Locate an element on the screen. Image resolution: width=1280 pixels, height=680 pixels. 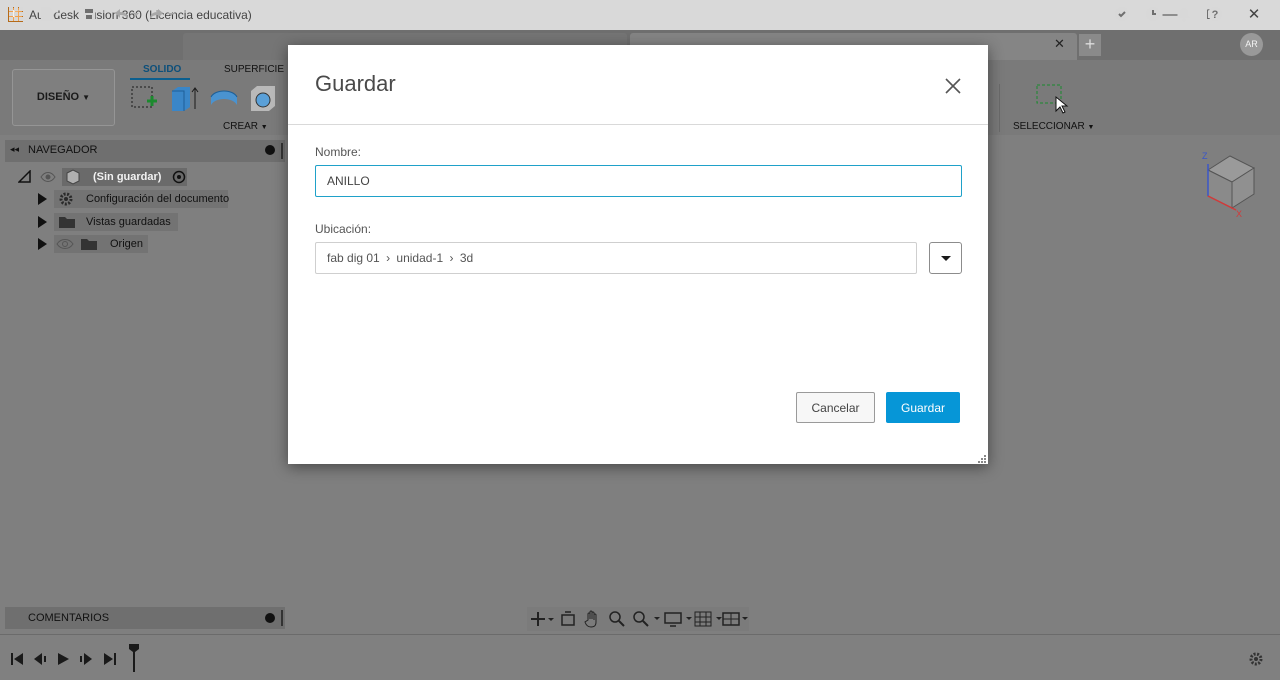
activate-radio-icon is located at coordinates (179, 180).